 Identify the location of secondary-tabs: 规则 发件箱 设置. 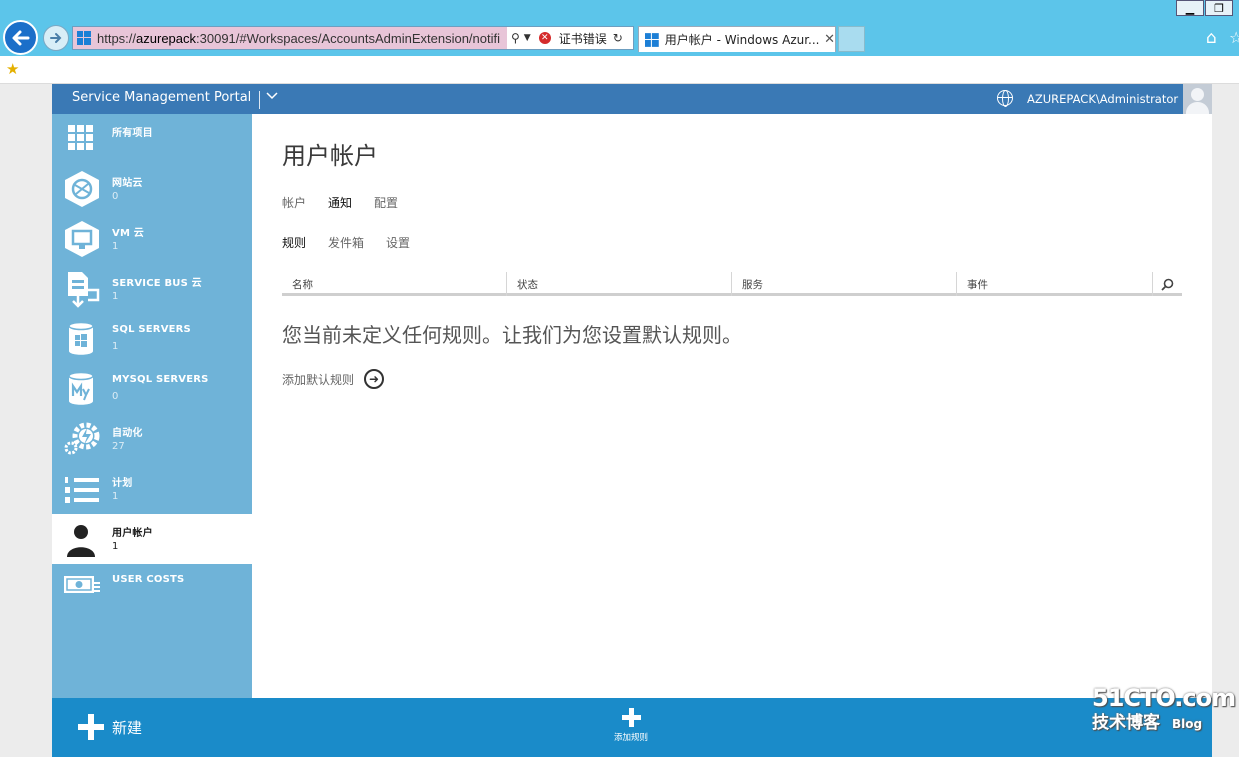
(346, 242).